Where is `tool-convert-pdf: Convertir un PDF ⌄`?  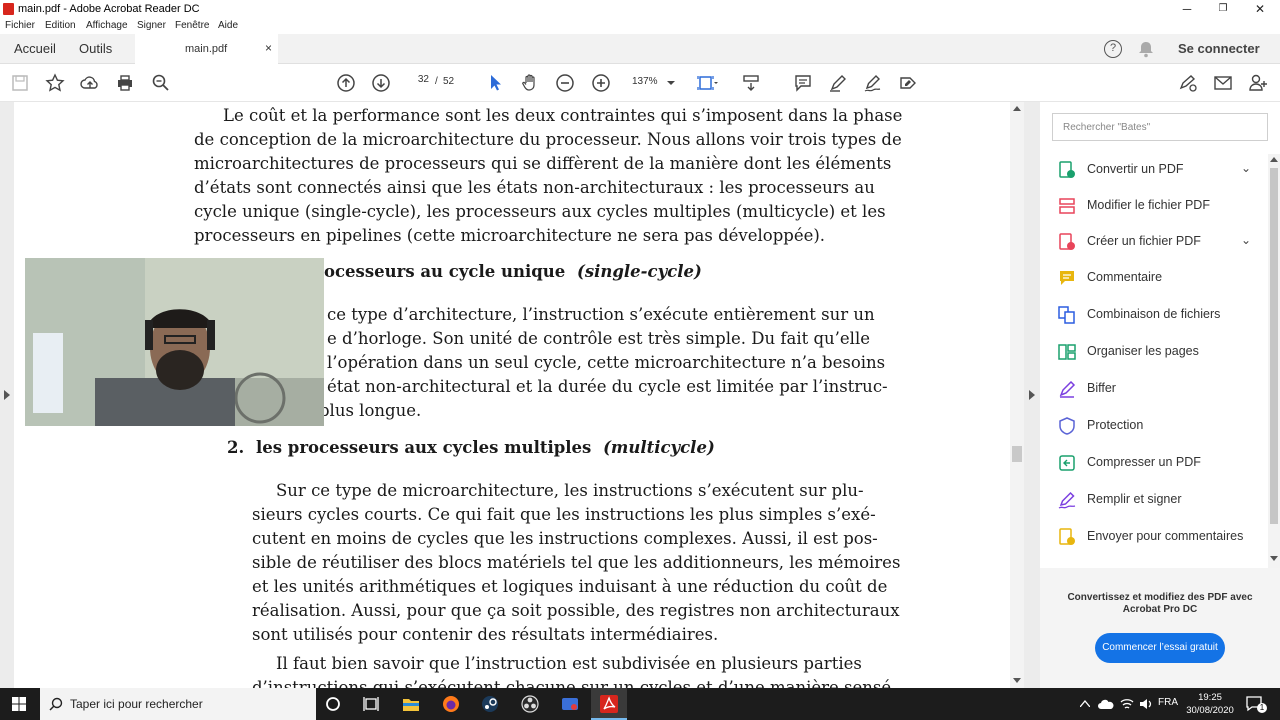
tool-convert-pdf: Convertir un PDF ⌄ is located at coordinates (1158, 170).